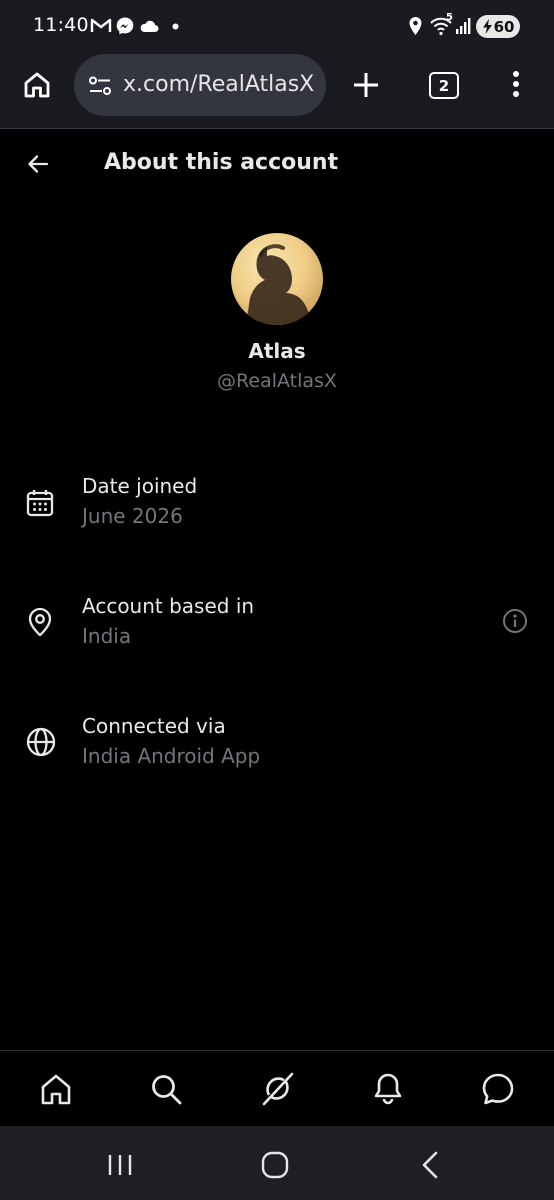 This screenshot has height=1200, width=554. I want to click on recent-apps-icon, so click(120, 1165).